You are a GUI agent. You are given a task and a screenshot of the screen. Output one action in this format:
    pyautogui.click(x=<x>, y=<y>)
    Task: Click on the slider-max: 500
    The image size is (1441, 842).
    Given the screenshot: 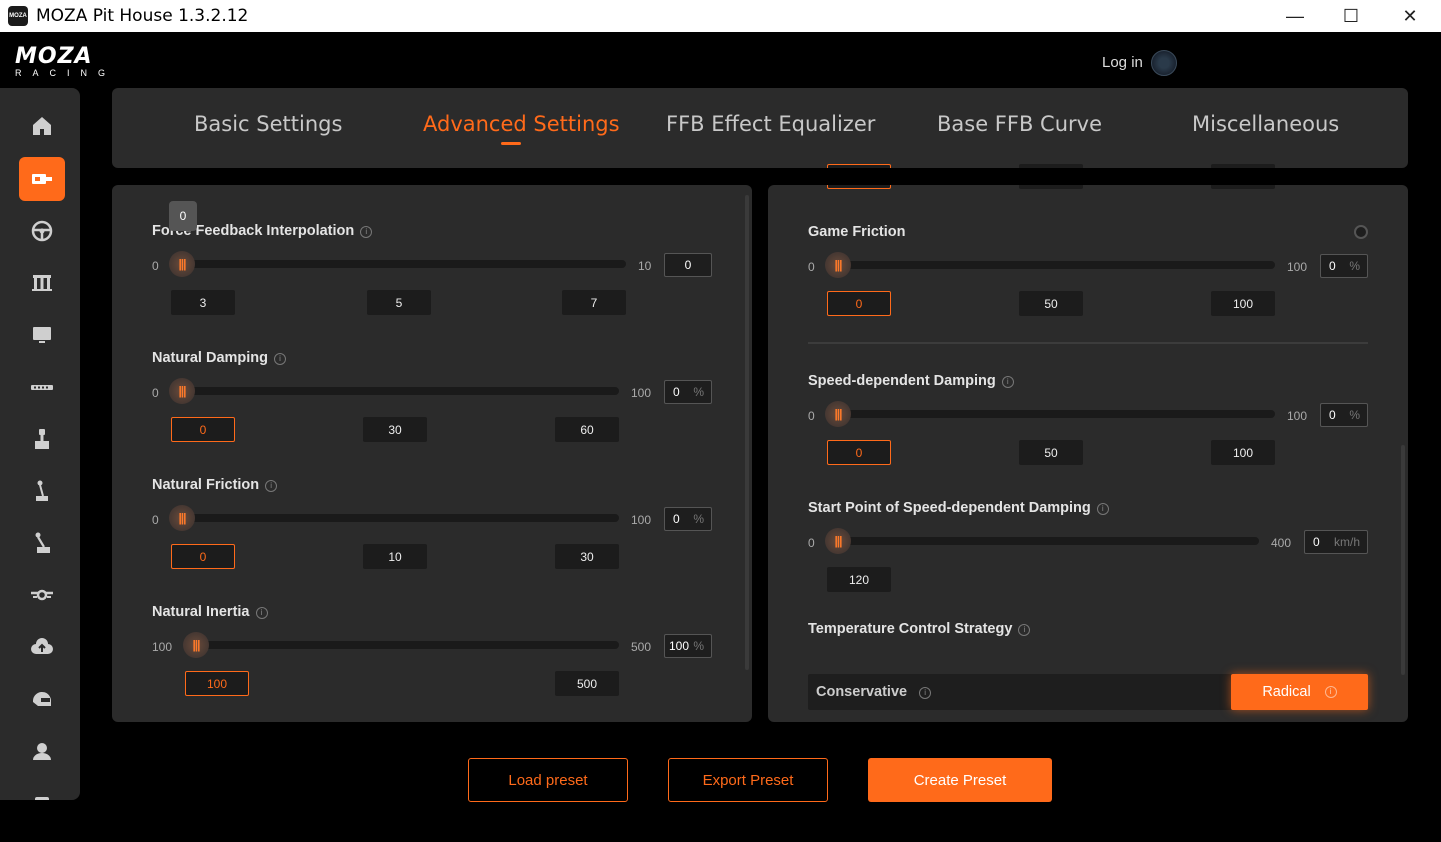 What is the action you would take?
    pyautogui.click(x=641, y=647)
    